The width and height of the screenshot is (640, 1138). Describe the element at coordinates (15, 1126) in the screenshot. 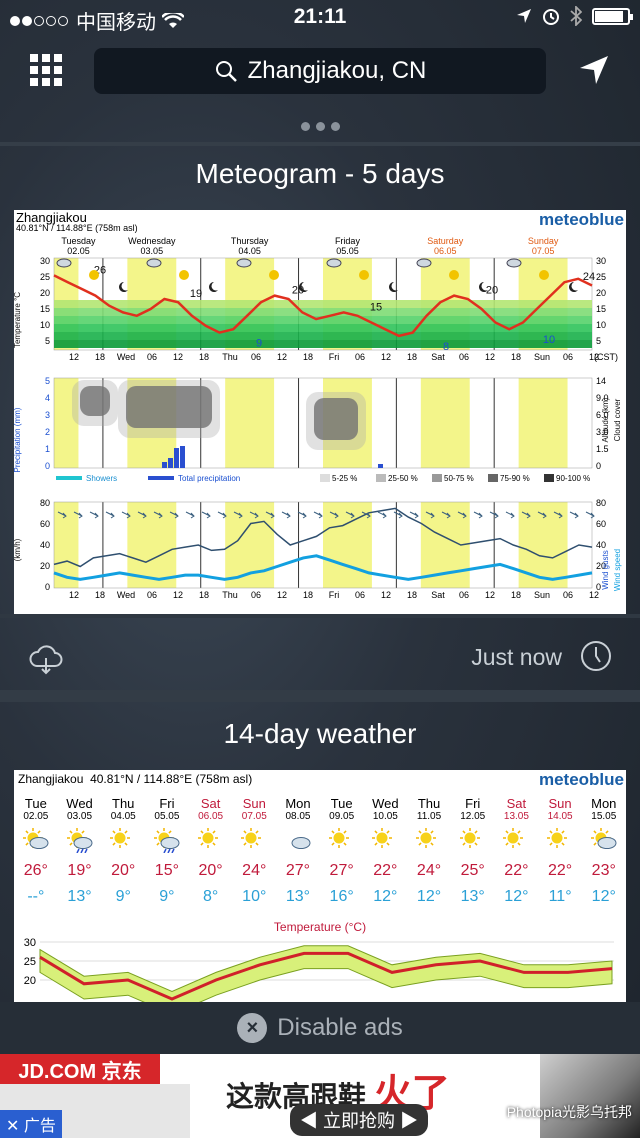

I see `close-icon: ✕` at that location.